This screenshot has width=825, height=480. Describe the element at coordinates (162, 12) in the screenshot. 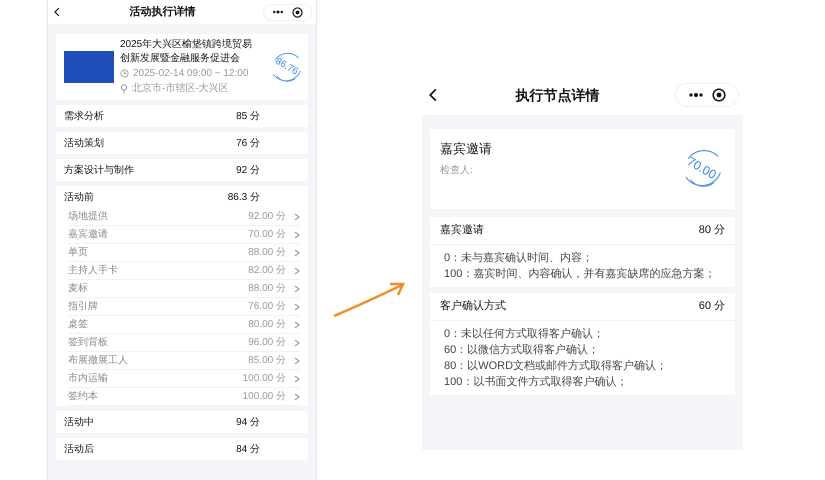

I see `page-title: 活动执行详情` at that location.